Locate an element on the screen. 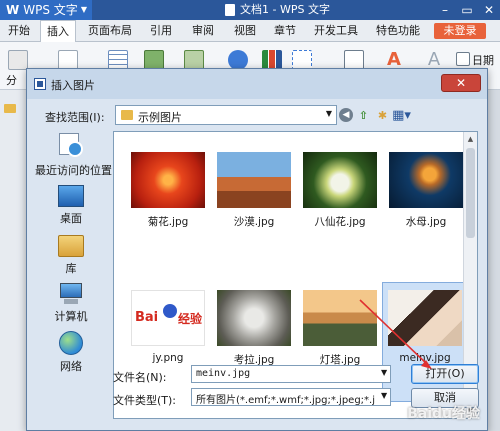 The width and height of the screenshot is (500, 431). file-name-label: 文件名(N): is located at coordinates (140, 377).